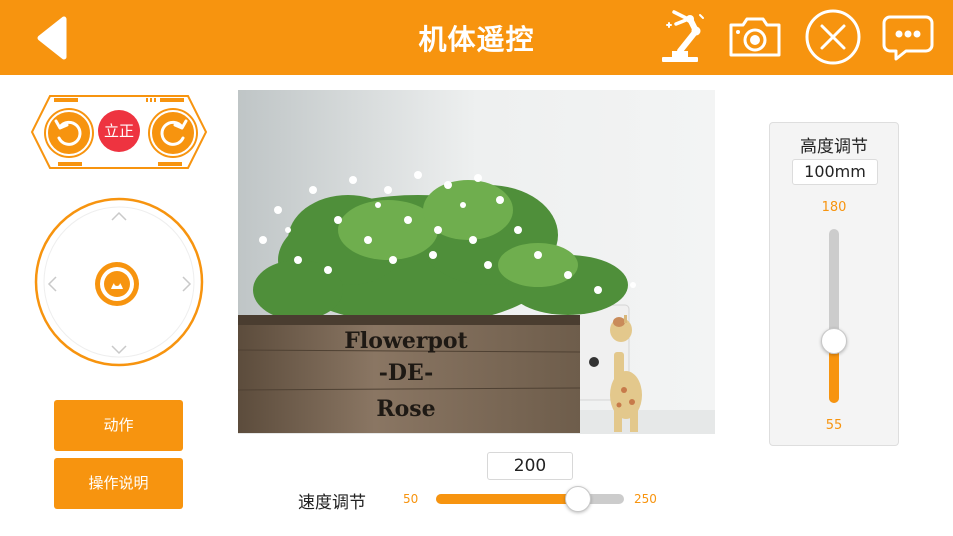  I want to click on camera-icon, so click(755, 37).